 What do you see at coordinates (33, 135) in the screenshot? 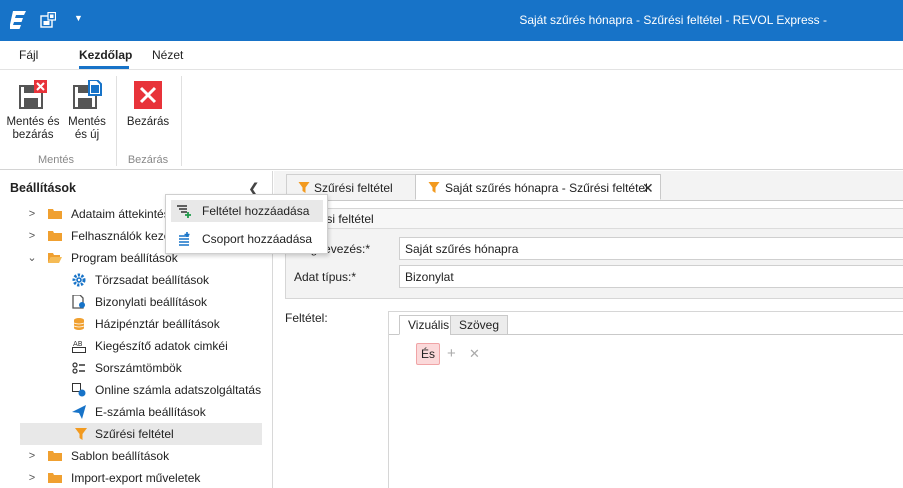
I see `save-close-label-2: bezárás` at bounding box center [33, 135].